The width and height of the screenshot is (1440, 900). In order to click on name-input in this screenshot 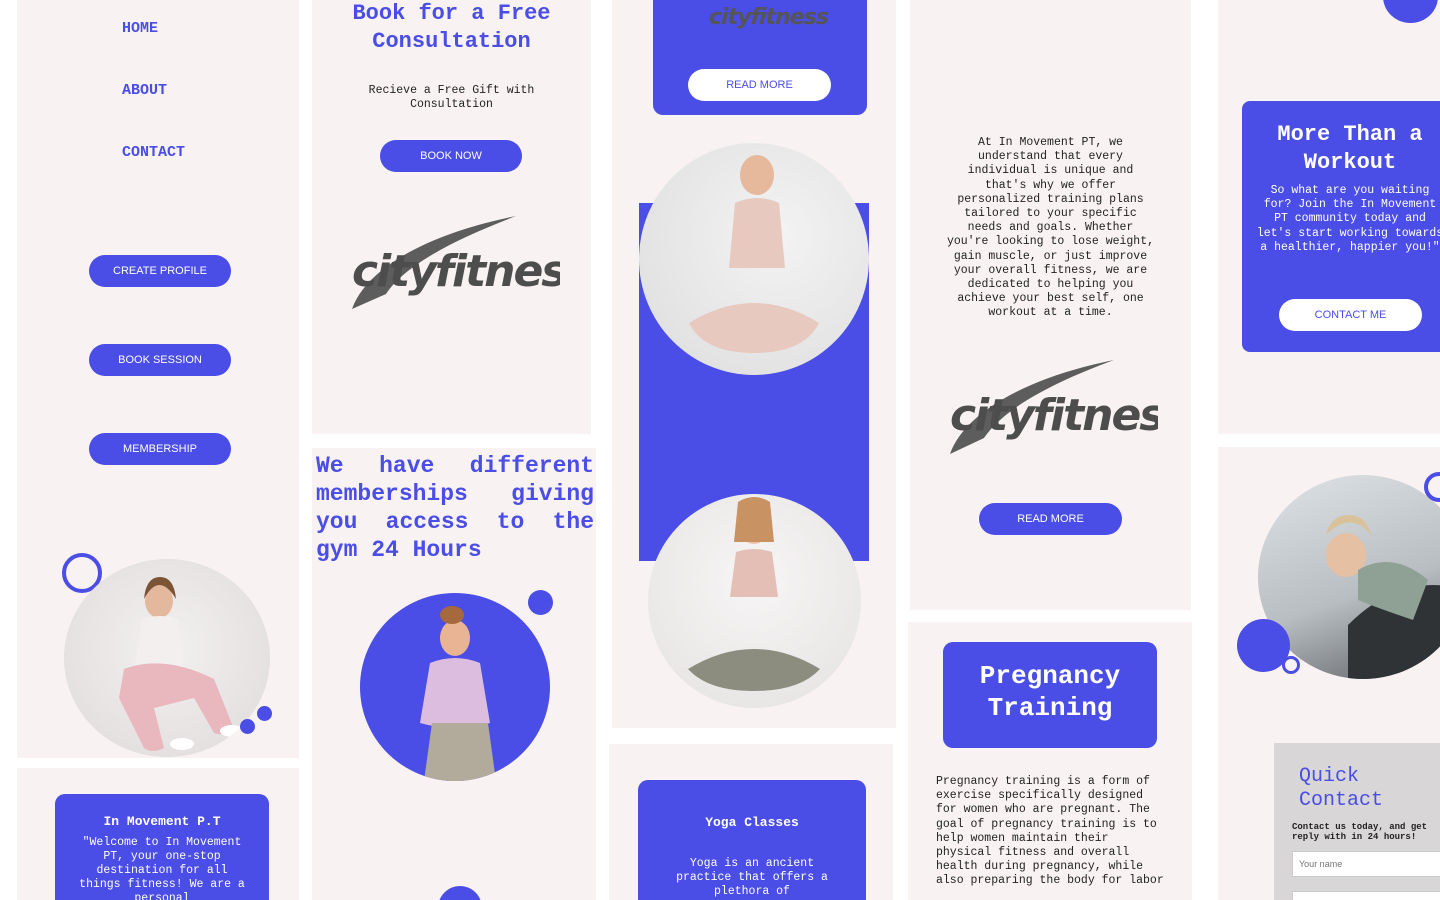, I will do `click(1366, 864)`.